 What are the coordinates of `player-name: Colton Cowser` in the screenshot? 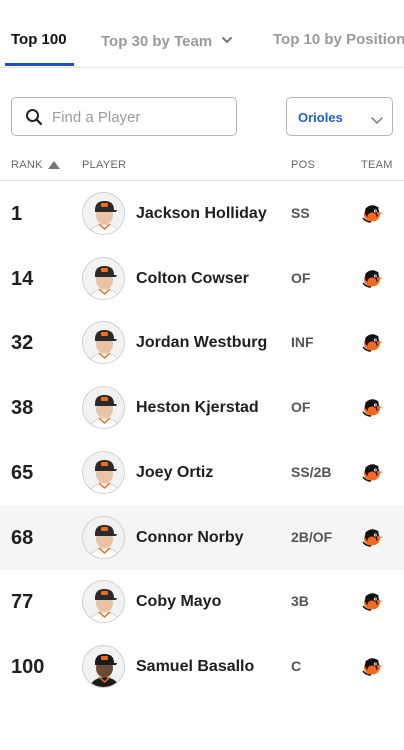 It's located at (192, 279).